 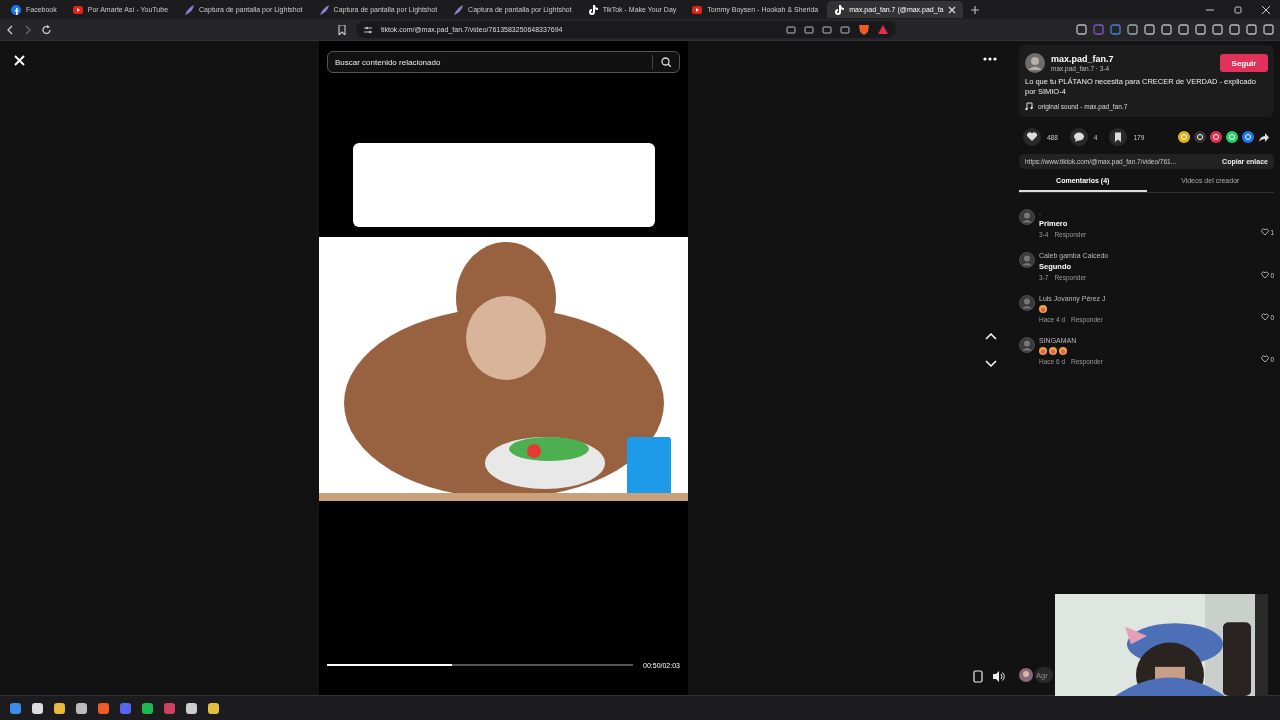 What do you see at coordinates (1043, 309) in the screenshot?
I see `smiley-icon` at bounding box center [1043, 309].